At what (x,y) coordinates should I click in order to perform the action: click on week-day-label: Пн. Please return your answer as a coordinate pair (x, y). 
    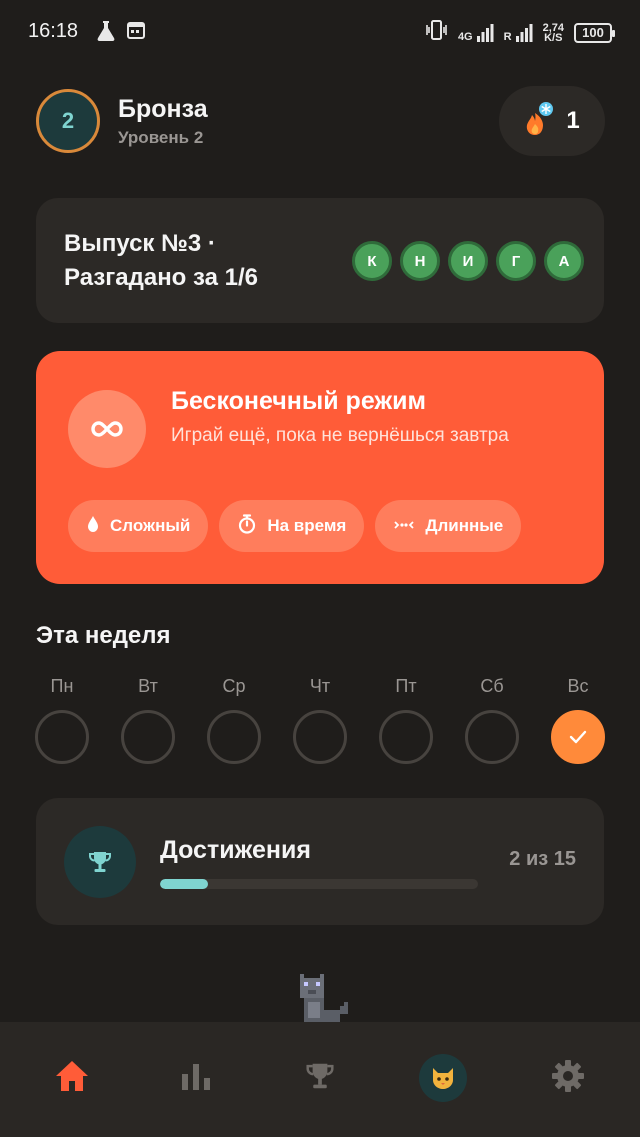
    Looking at the image, I should click on (62, 686).